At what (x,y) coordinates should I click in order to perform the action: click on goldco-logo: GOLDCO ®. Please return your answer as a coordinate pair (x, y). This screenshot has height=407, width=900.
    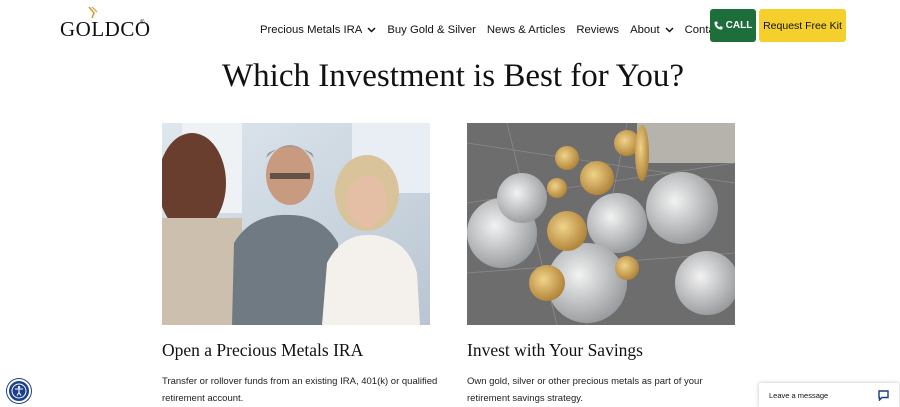
    Looking at the image, I should click on (105, 23).